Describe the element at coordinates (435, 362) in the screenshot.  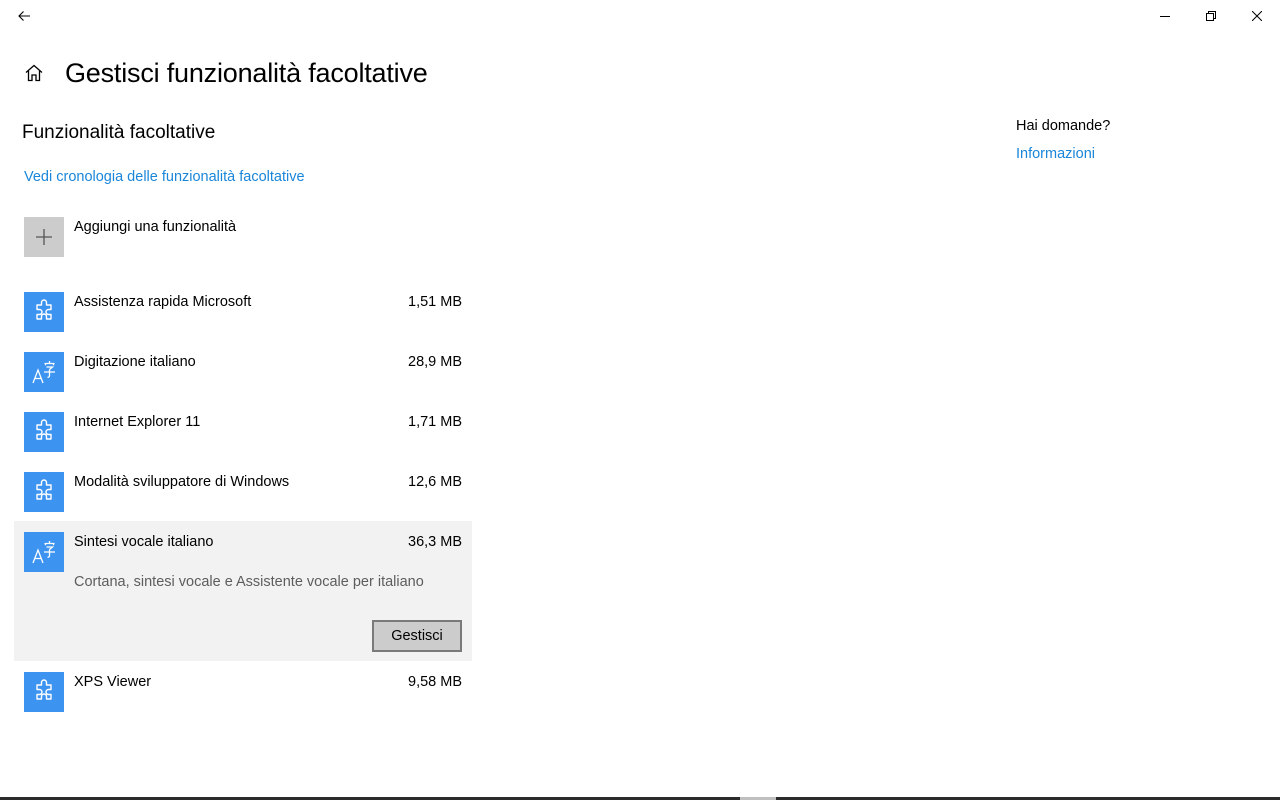
I see `feature-size: 28,9 MB` at that location.